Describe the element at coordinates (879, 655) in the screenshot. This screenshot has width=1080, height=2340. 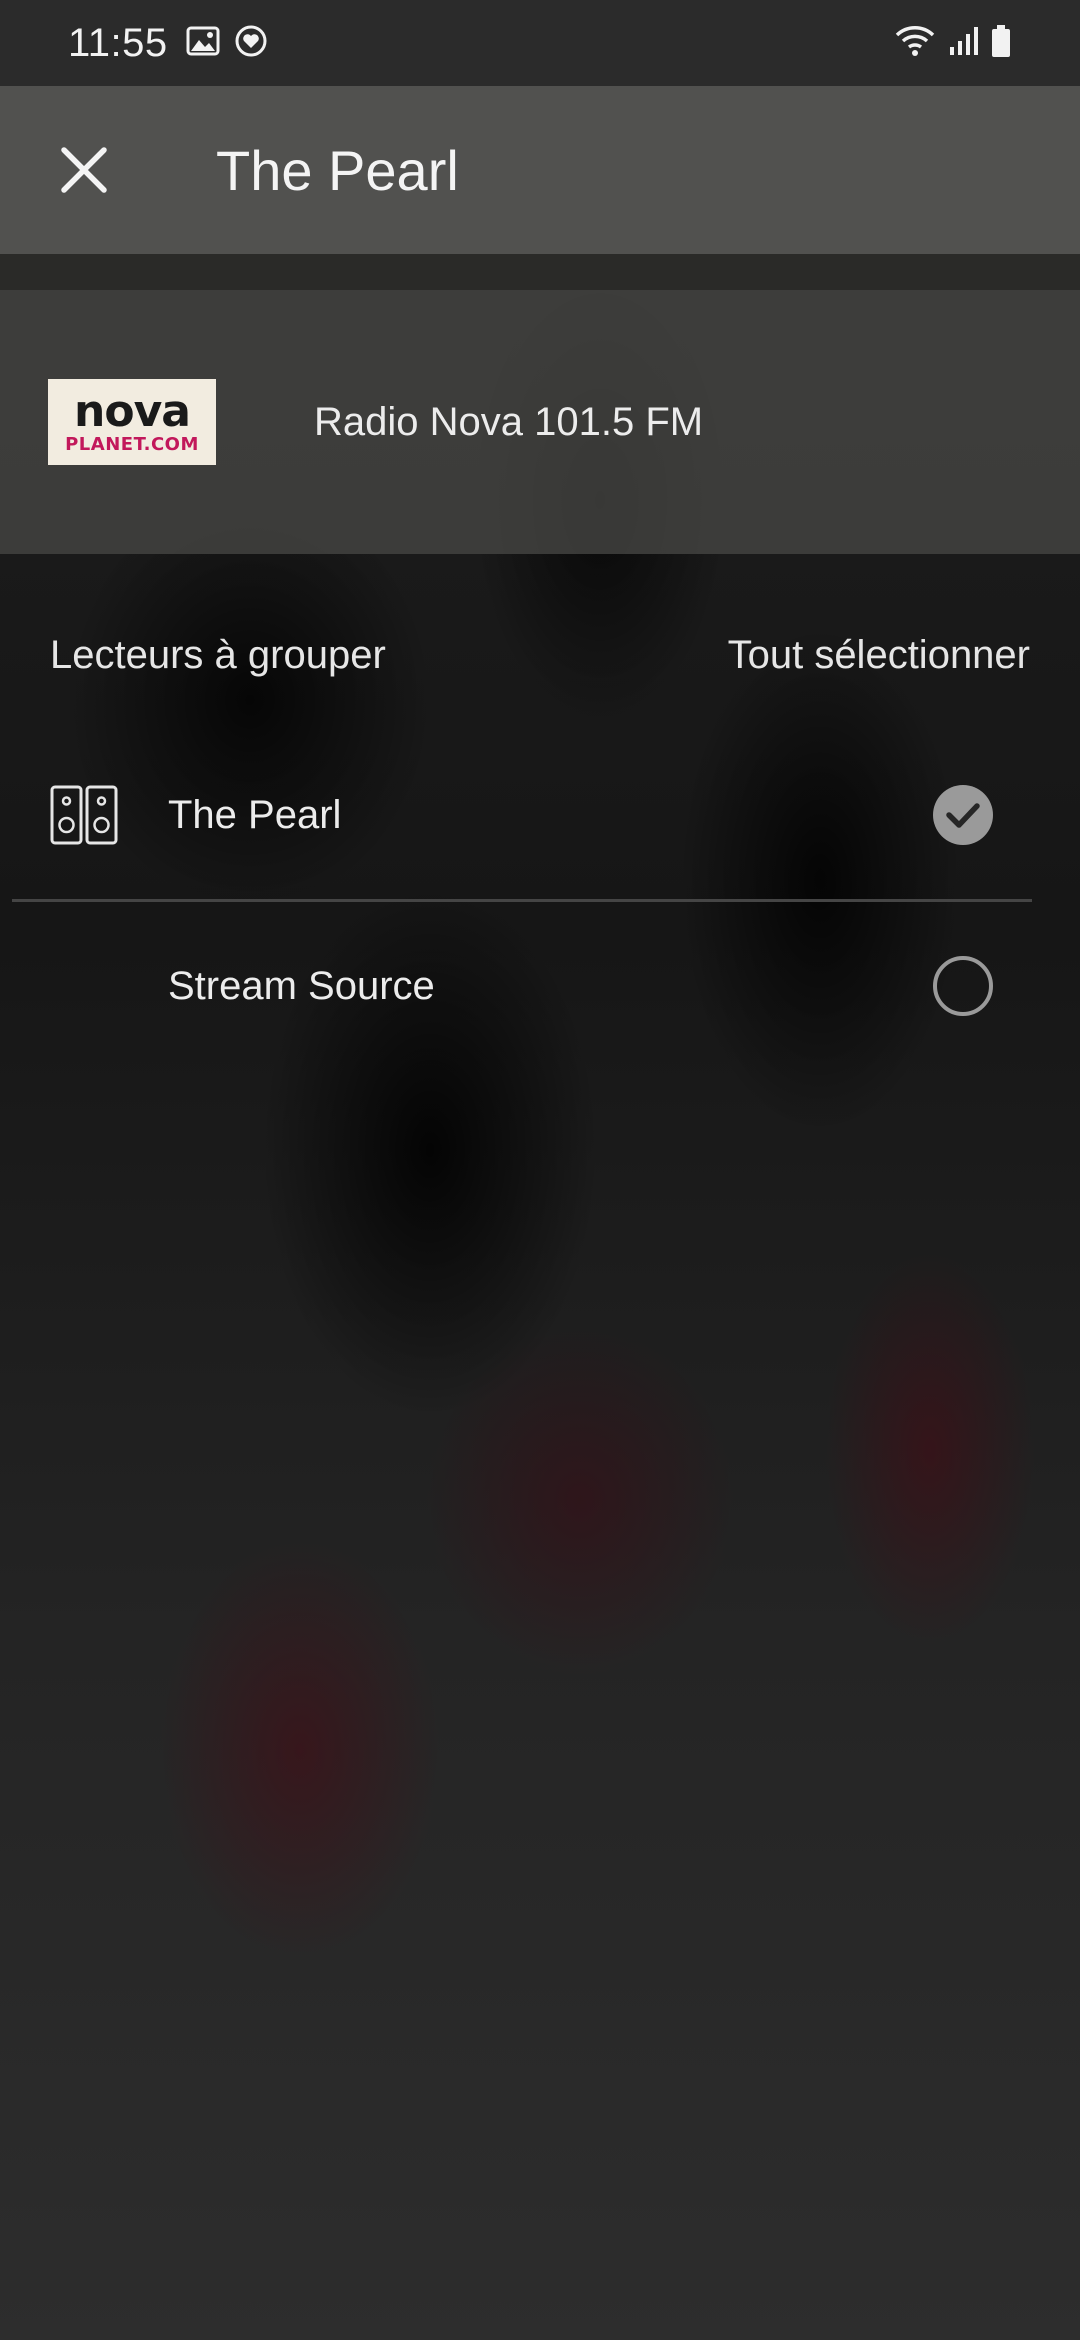
I see `select-all-button: Tout sélectionner` at that location.